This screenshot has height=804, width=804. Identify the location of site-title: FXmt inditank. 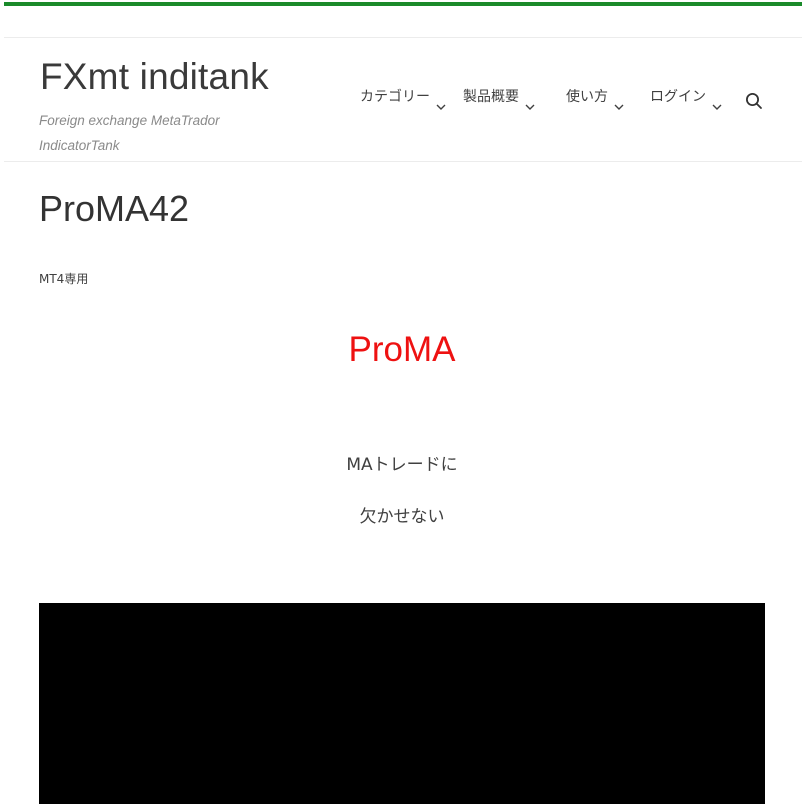
(154, 77).